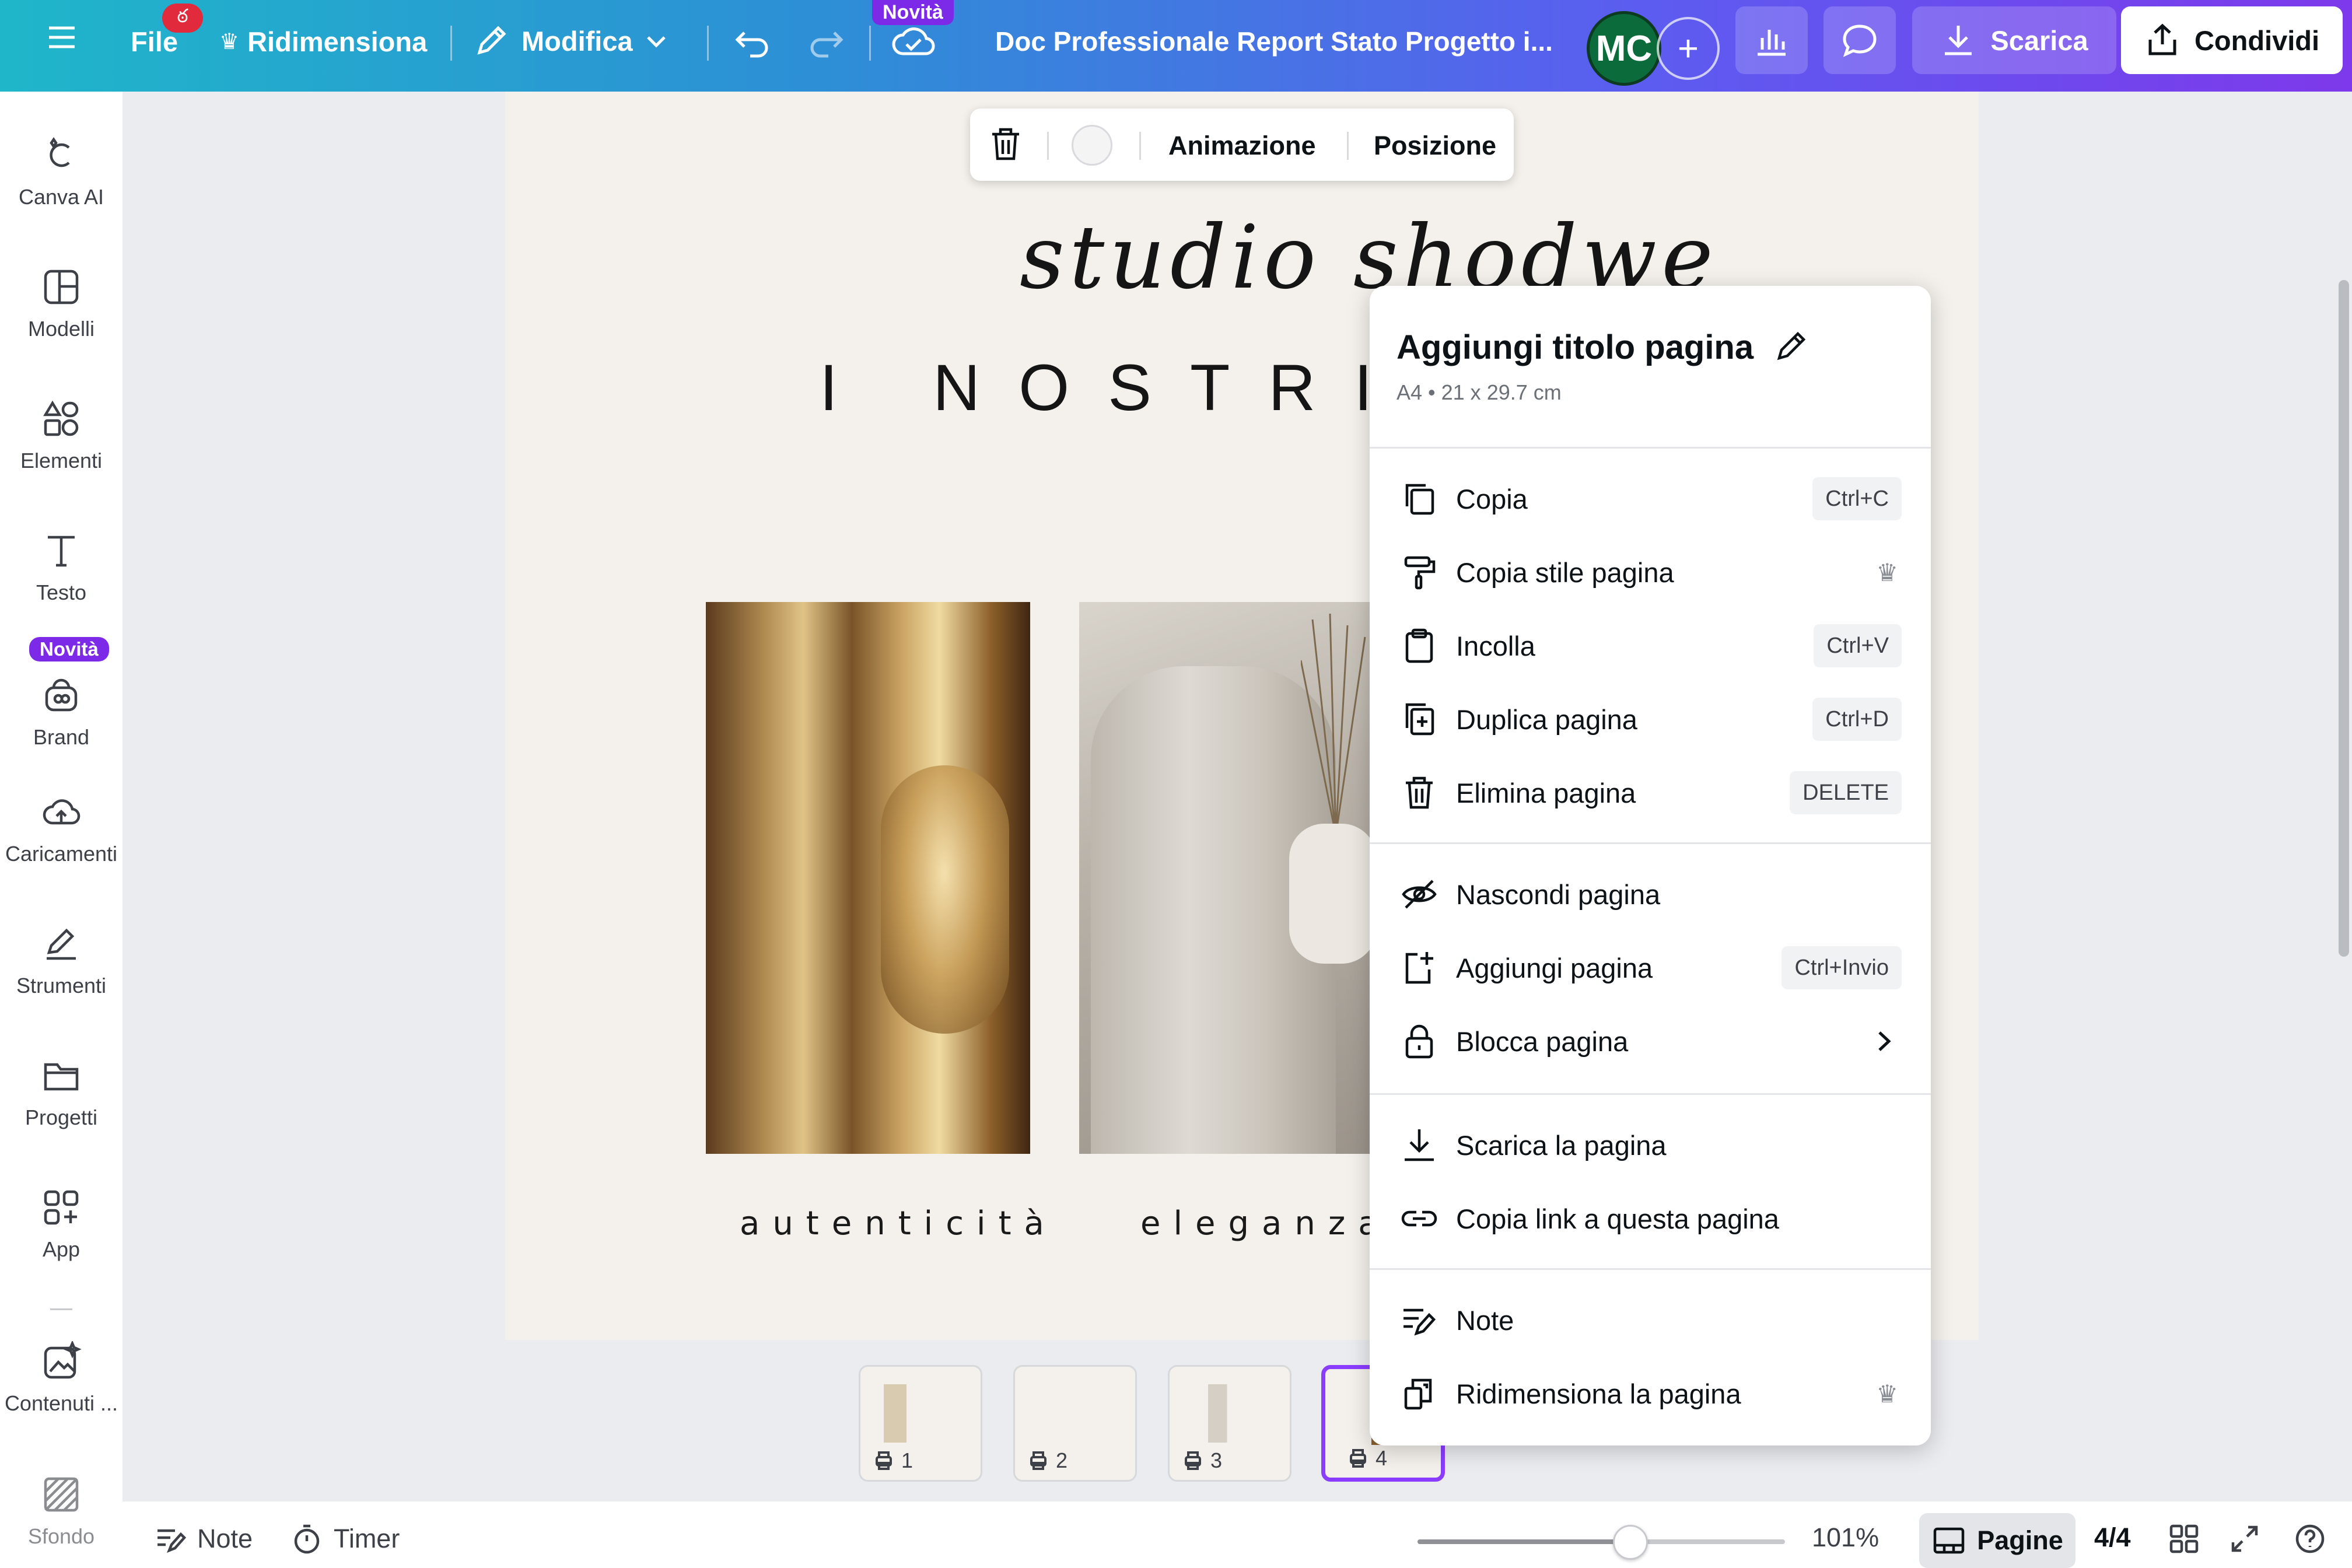 Image resolution: width=2352 pixels, height=1568 pixels. What do you see at coordinates (1650, 1393) in the screenshot?
I see `menu-item-resize-page: Ridimensiona la pagina ♛` at bounding box center [1650, 1393].